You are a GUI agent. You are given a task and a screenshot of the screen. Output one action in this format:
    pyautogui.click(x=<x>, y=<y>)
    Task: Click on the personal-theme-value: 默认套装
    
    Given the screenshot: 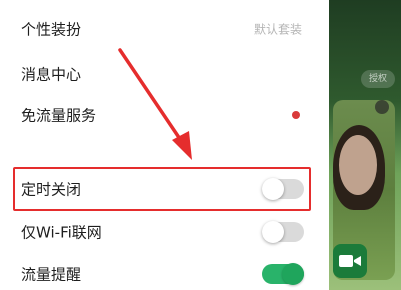 What is the action you would take?
    pyautogui.click(x=277, y=29)
    